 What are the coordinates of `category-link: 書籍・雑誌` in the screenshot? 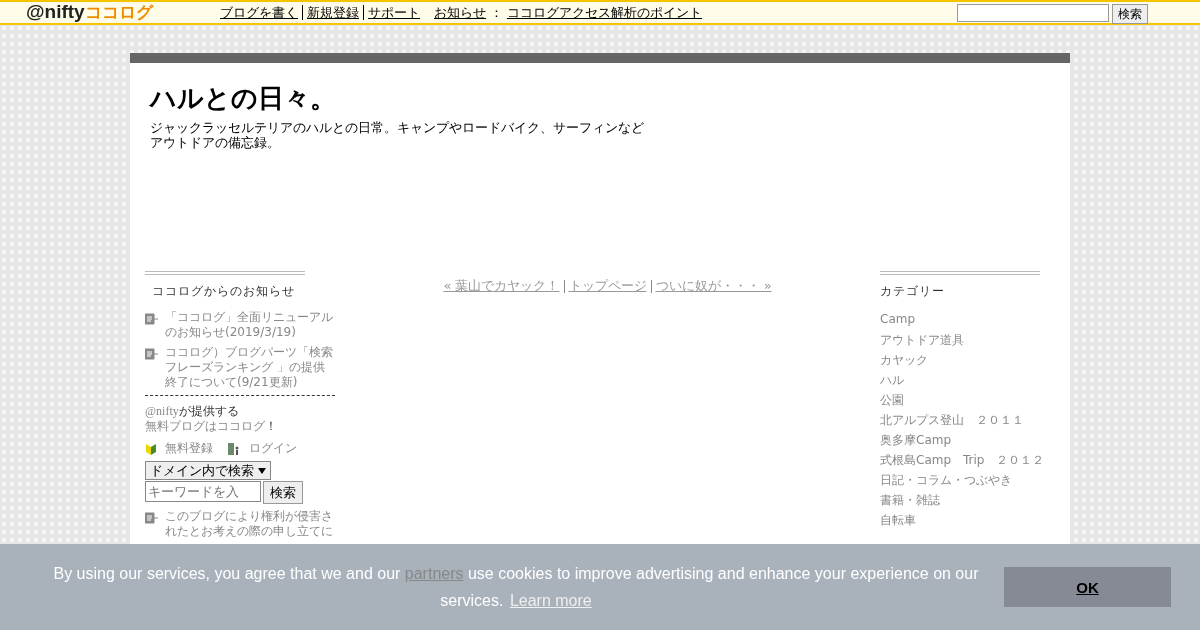 It's located at (960, 502).